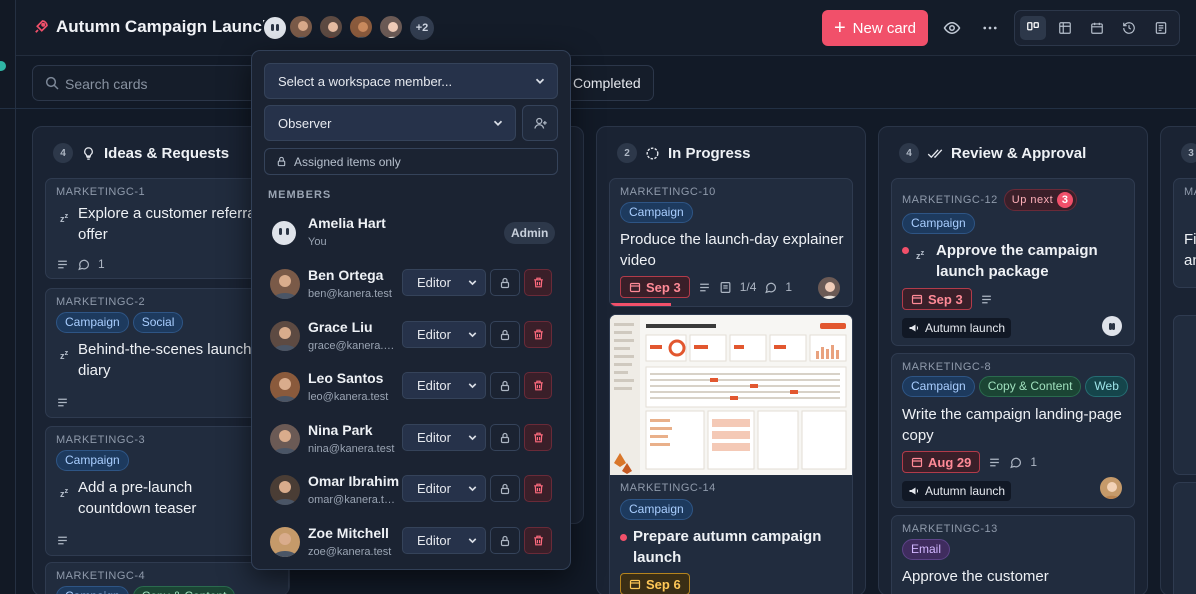 The width and height of the screenshot is (1196, 594). What do you see at coordinates (1033, 28) in the screenshot?
I see `board-view-icon` at bounding box center [1033, 28].